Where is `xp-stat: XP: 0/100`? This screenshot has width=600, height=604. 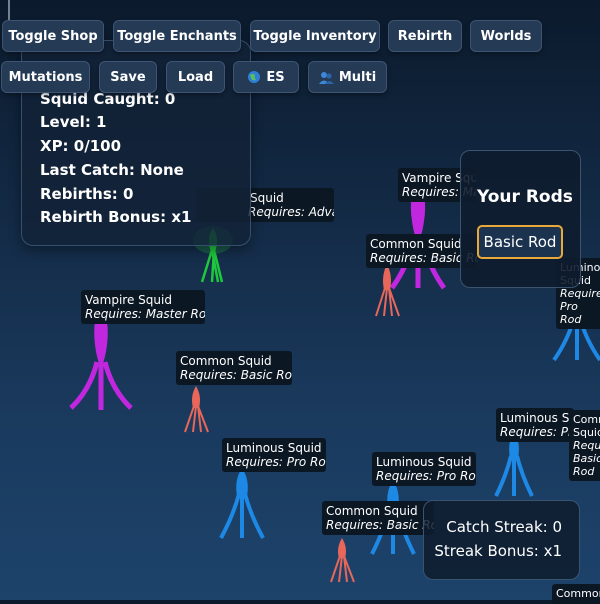
xp-stat: XP: 0/100 is located at coordinates (81, 146).